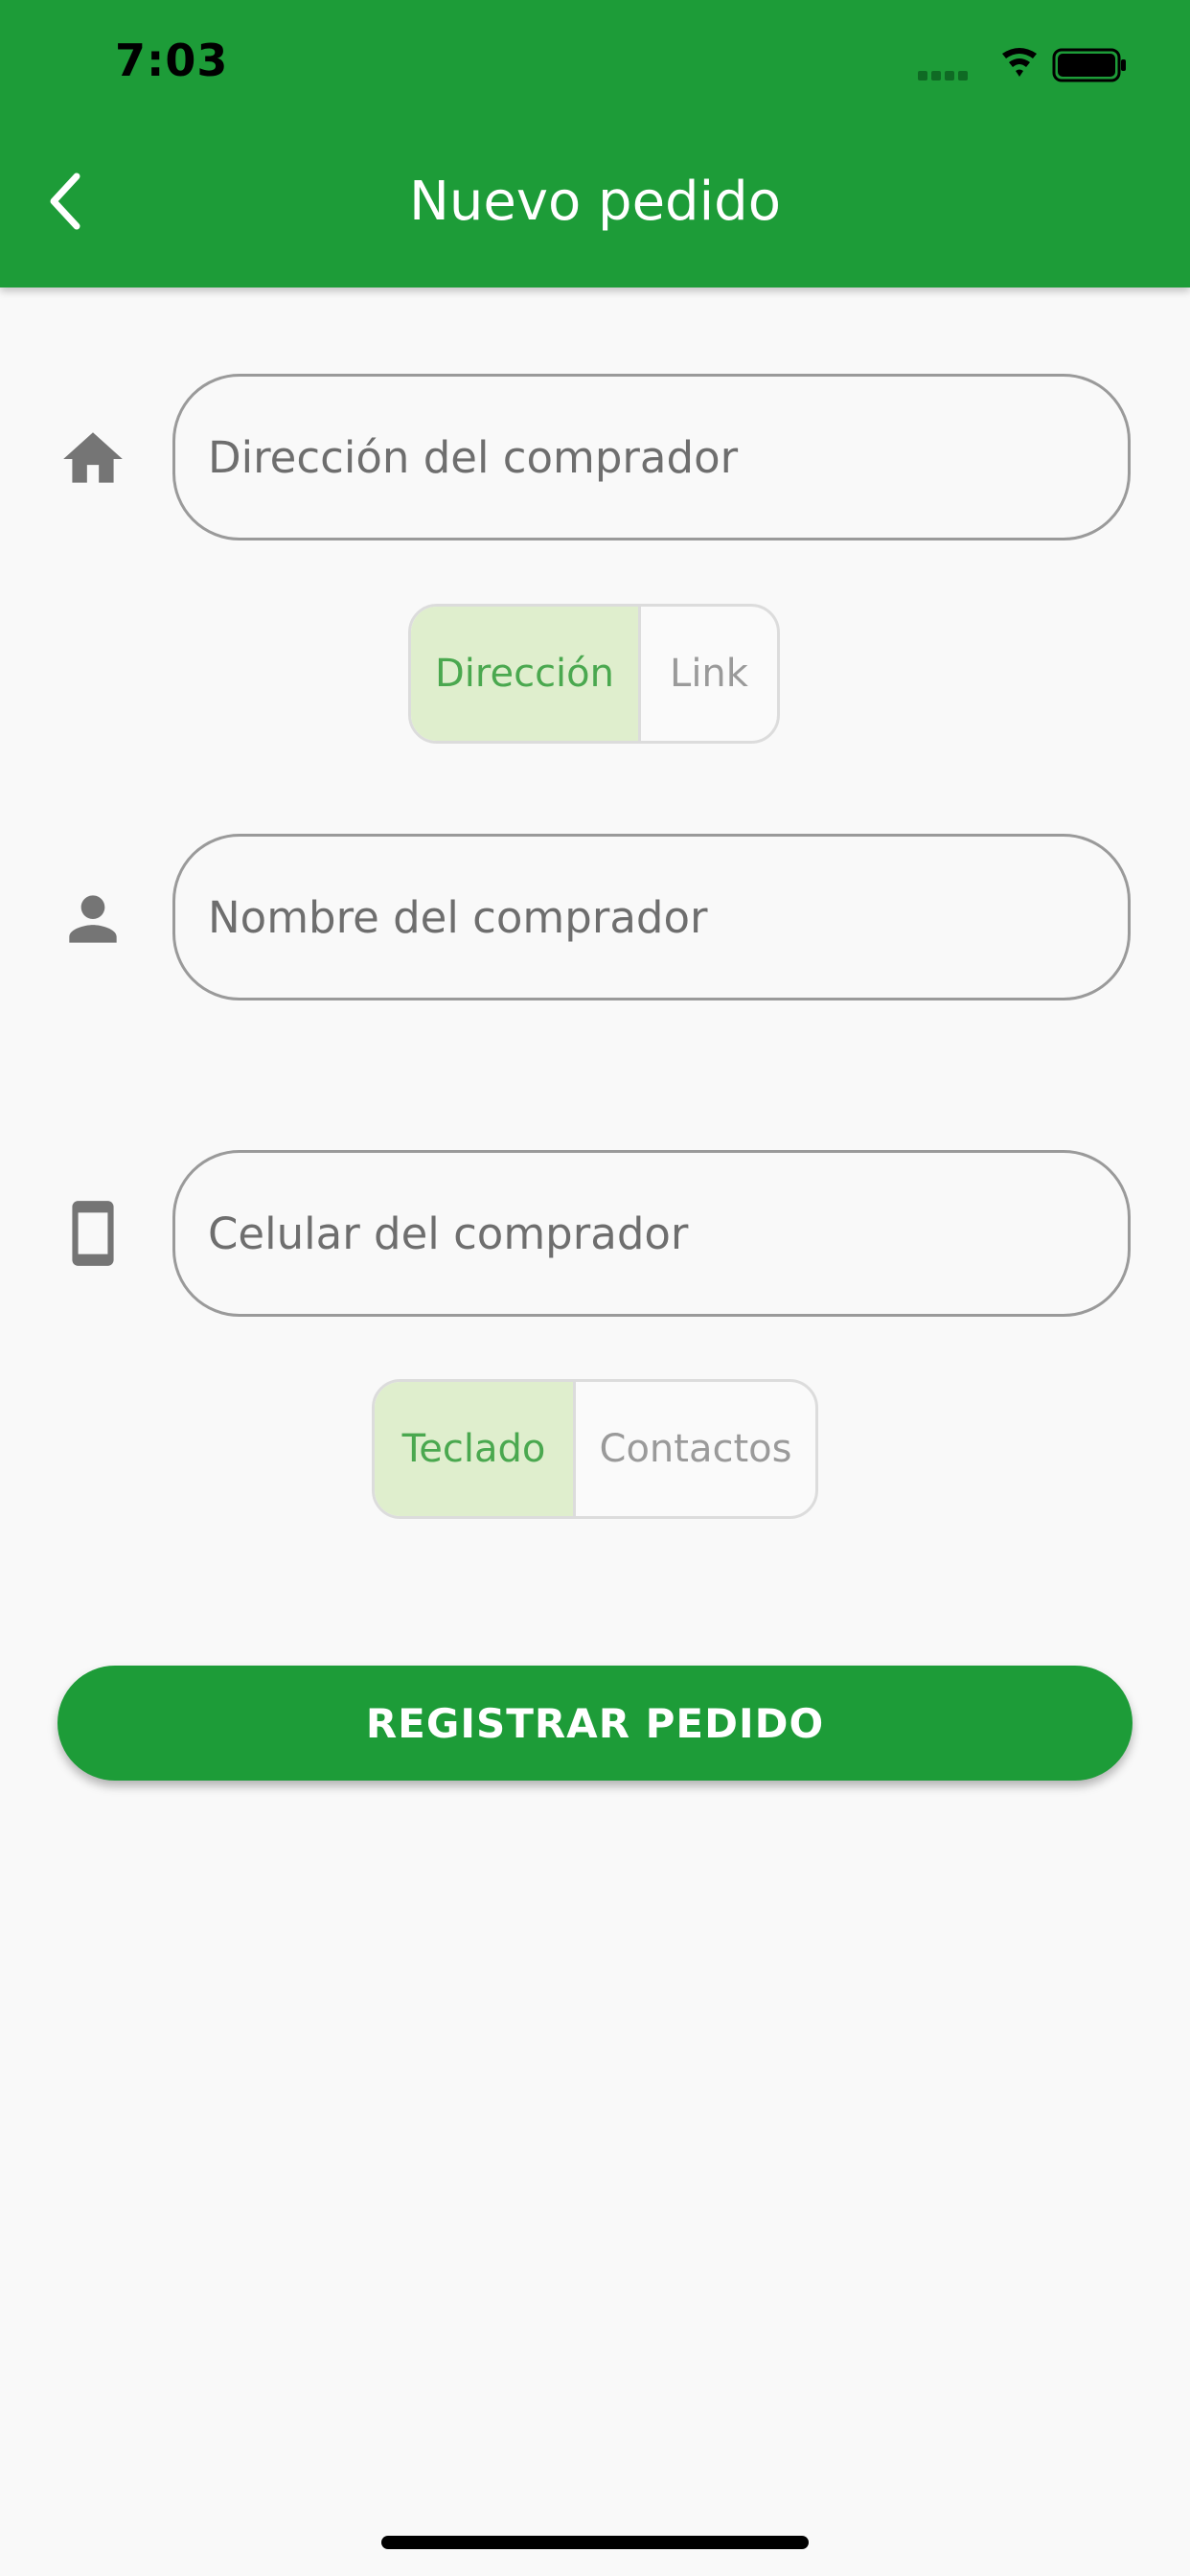 This screenshot has width=1190, height=2576. I want to click on mode-direccion-button: Dirección, so click(526, 674).